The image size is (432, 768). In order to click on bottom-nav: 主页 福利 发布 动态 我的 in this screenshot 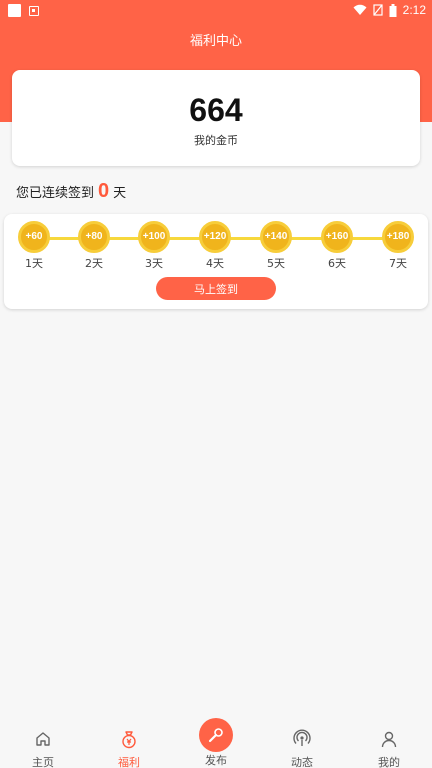, I will do `click(216, 743)`.